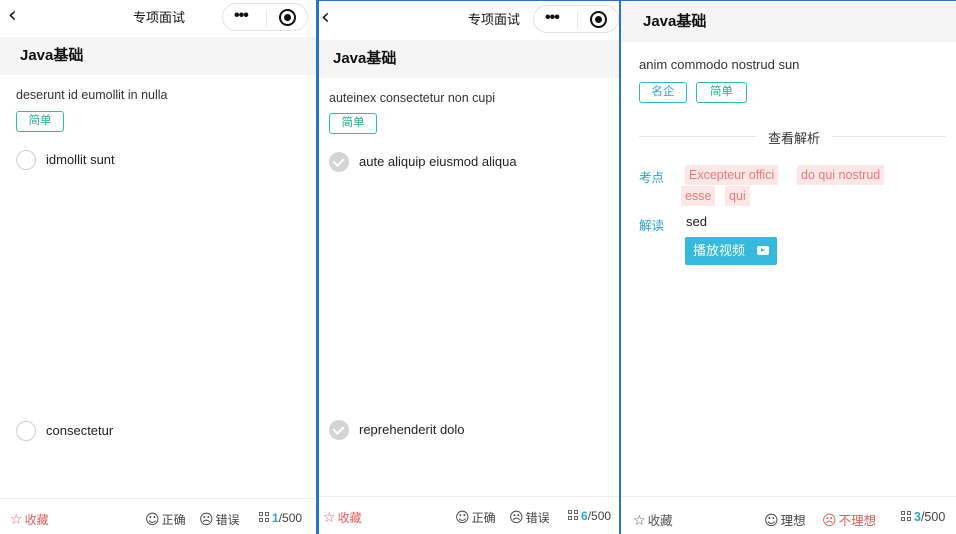  I want to click on panel-border-top, so click(637, 0).